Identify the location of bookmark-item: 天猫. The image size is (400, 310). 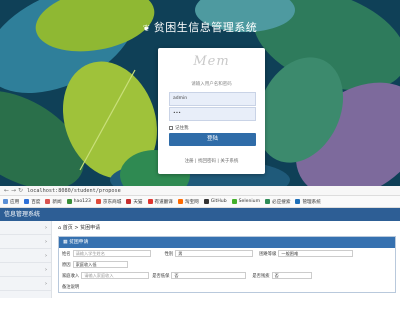
(134, 202).